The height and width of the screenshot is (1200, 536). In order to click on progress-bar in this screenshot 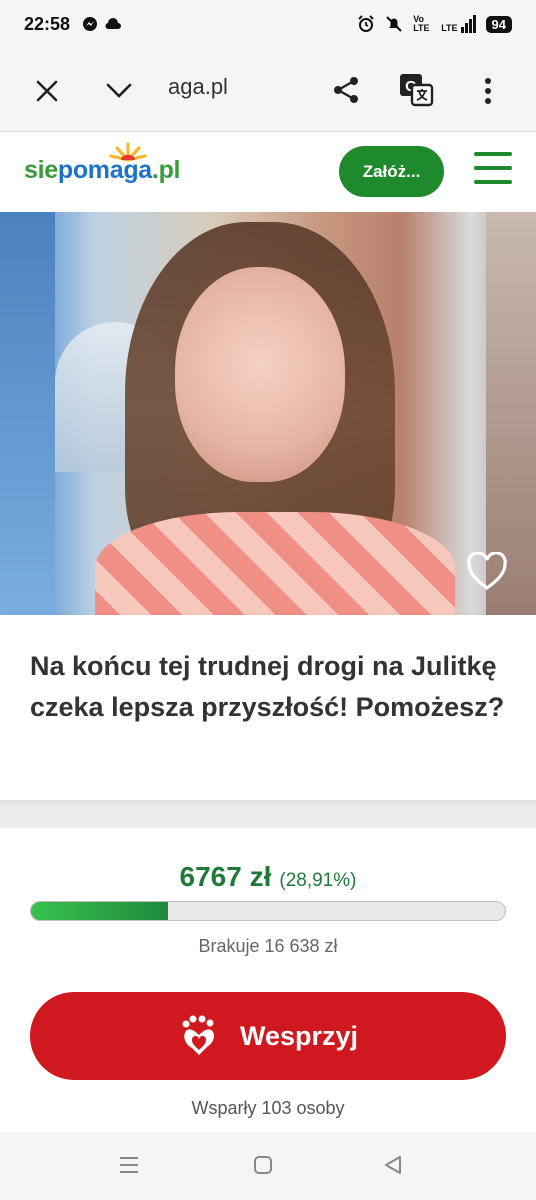, I will do `click(268, 911)`.